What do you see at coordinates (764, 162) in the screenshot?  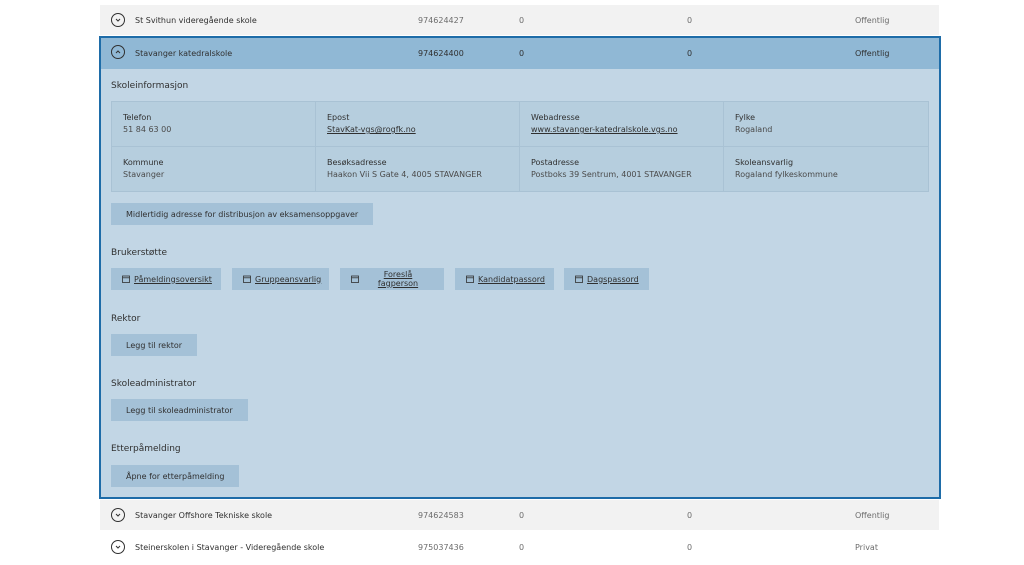 I see `skoleansvarlig-label: Skoleansvarlig` at bounding box center [764, 162].